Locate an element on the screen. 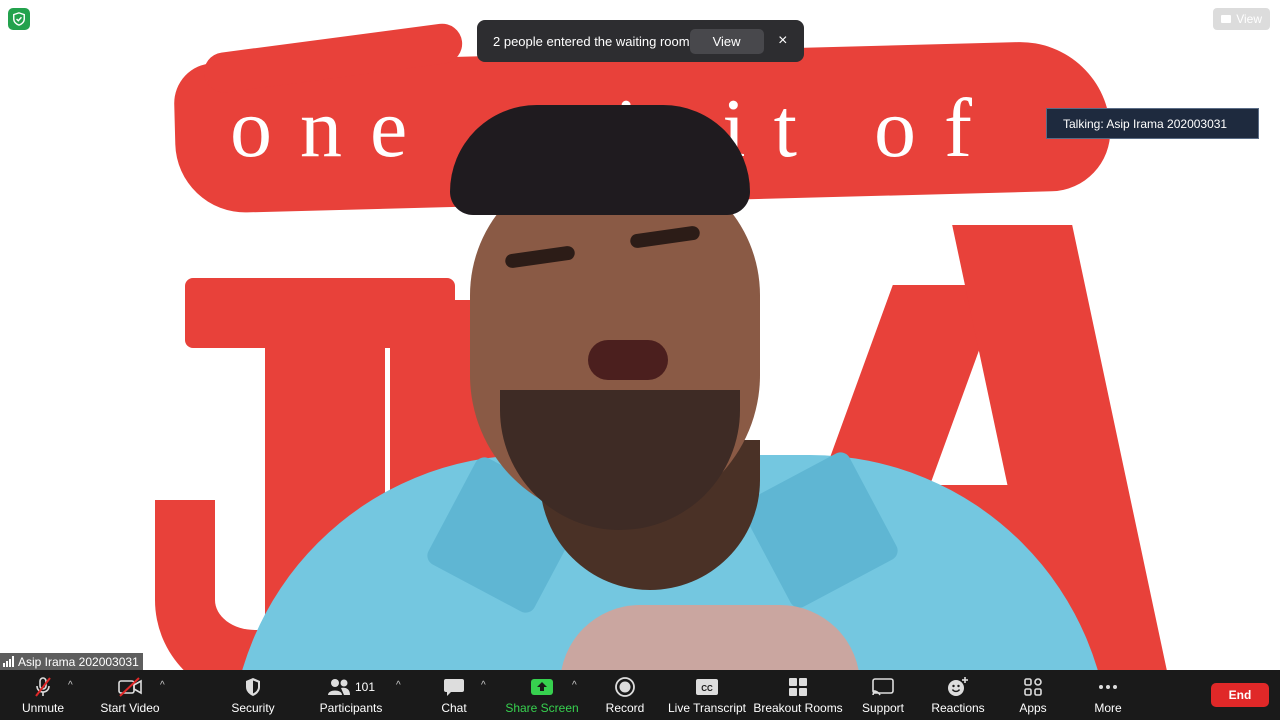  live-transcript-button: CC Live Transcript is located at coordinates (707, 695).